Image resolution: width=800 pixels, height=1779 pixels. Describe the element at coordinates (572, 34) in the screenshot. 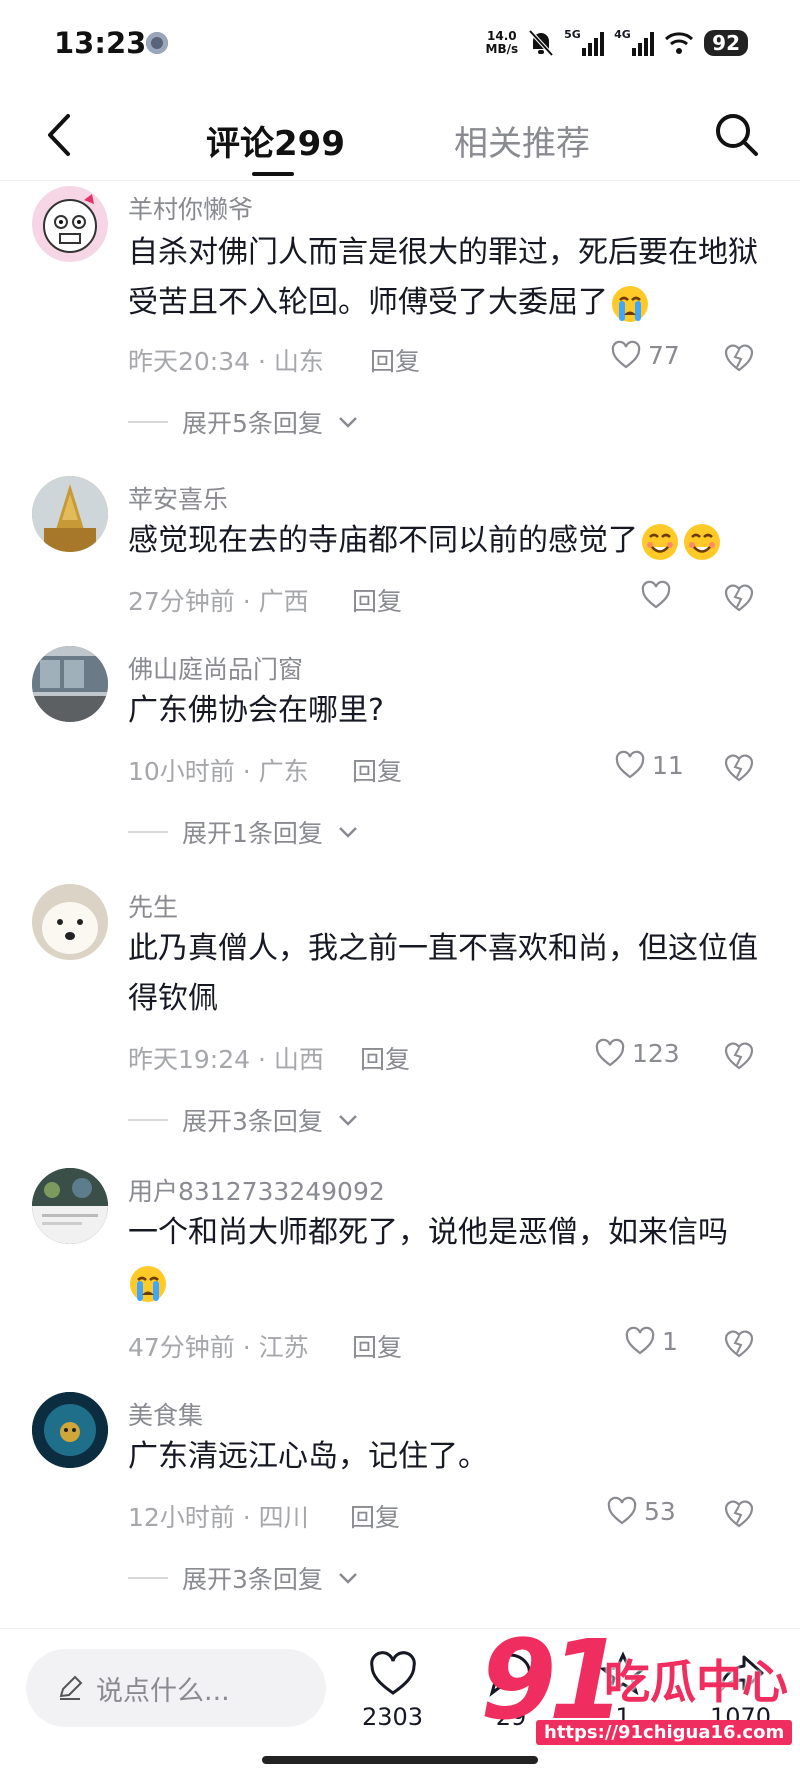

I see `net1-label: 5G` at that location.